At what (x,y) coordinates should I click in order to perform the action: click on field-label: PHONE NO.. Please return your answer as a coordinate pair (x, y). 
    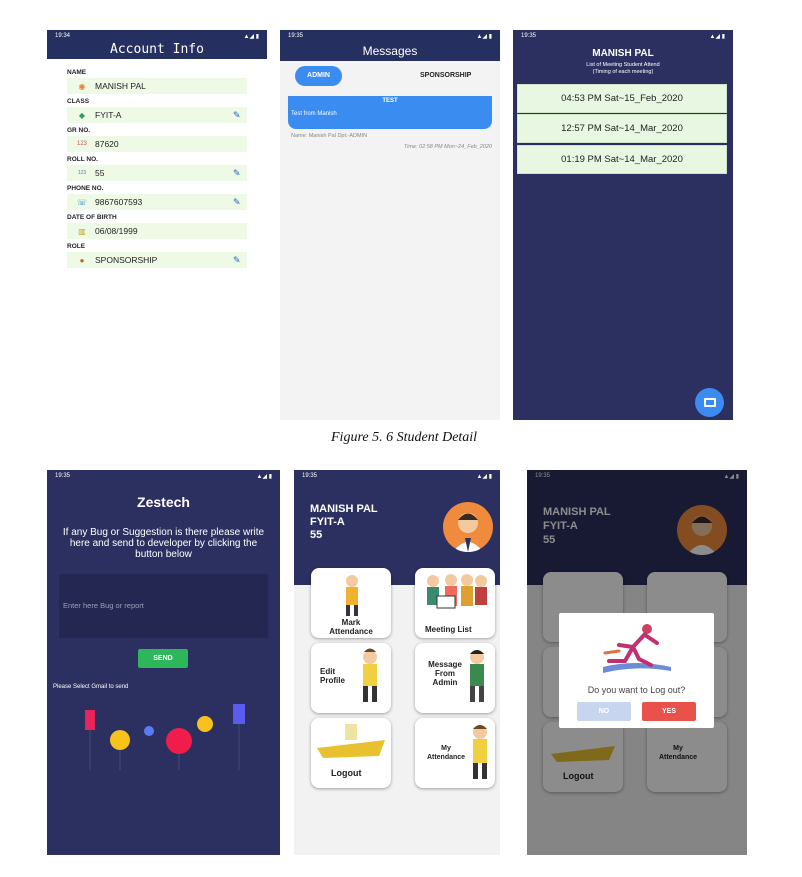
    Looking at the image, I should click on (85, 188).